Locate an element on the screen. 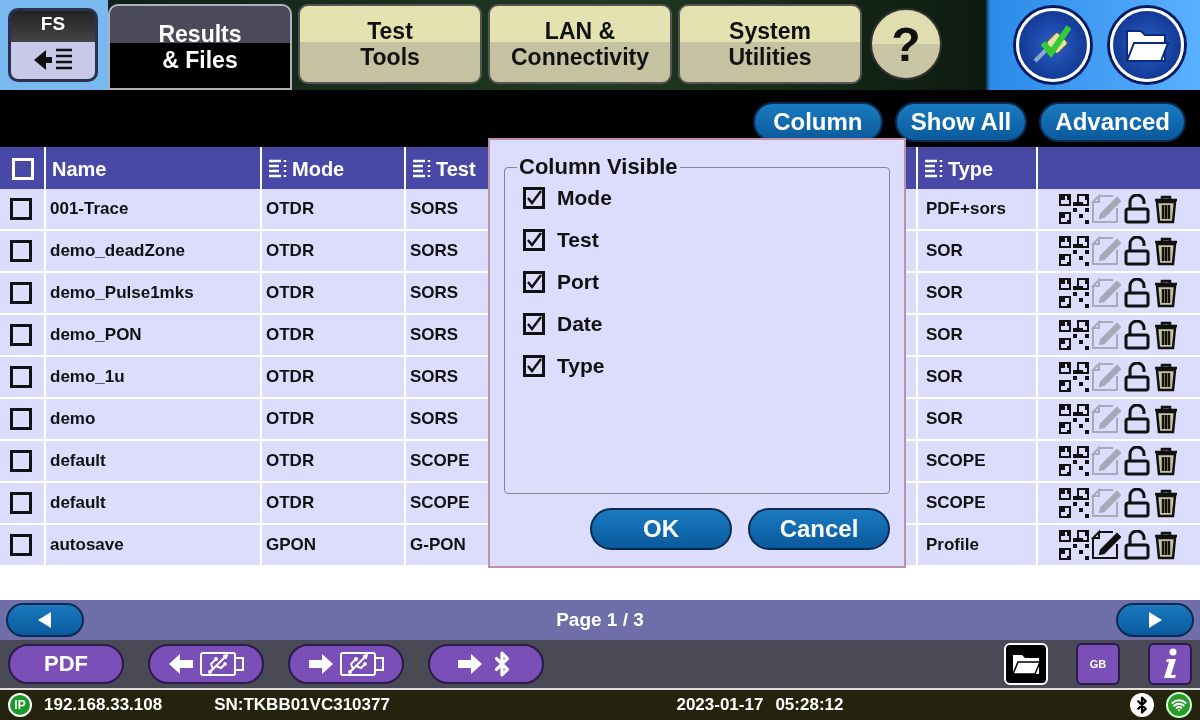 The image size is (1200, 720). left-arrow-icon is located at coordinates (181, 664).